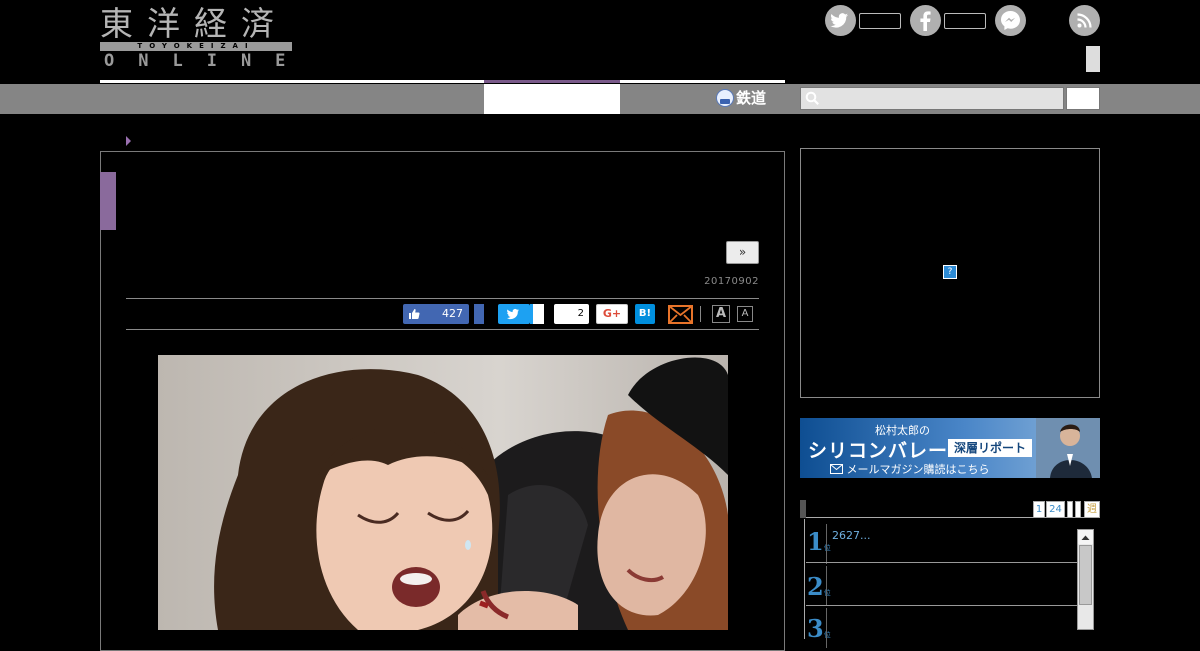 This screenshot has height=651, width=1200. Describe the element at coordinates (537, 314) in the screenshot. I see `tweet-count` at that location.